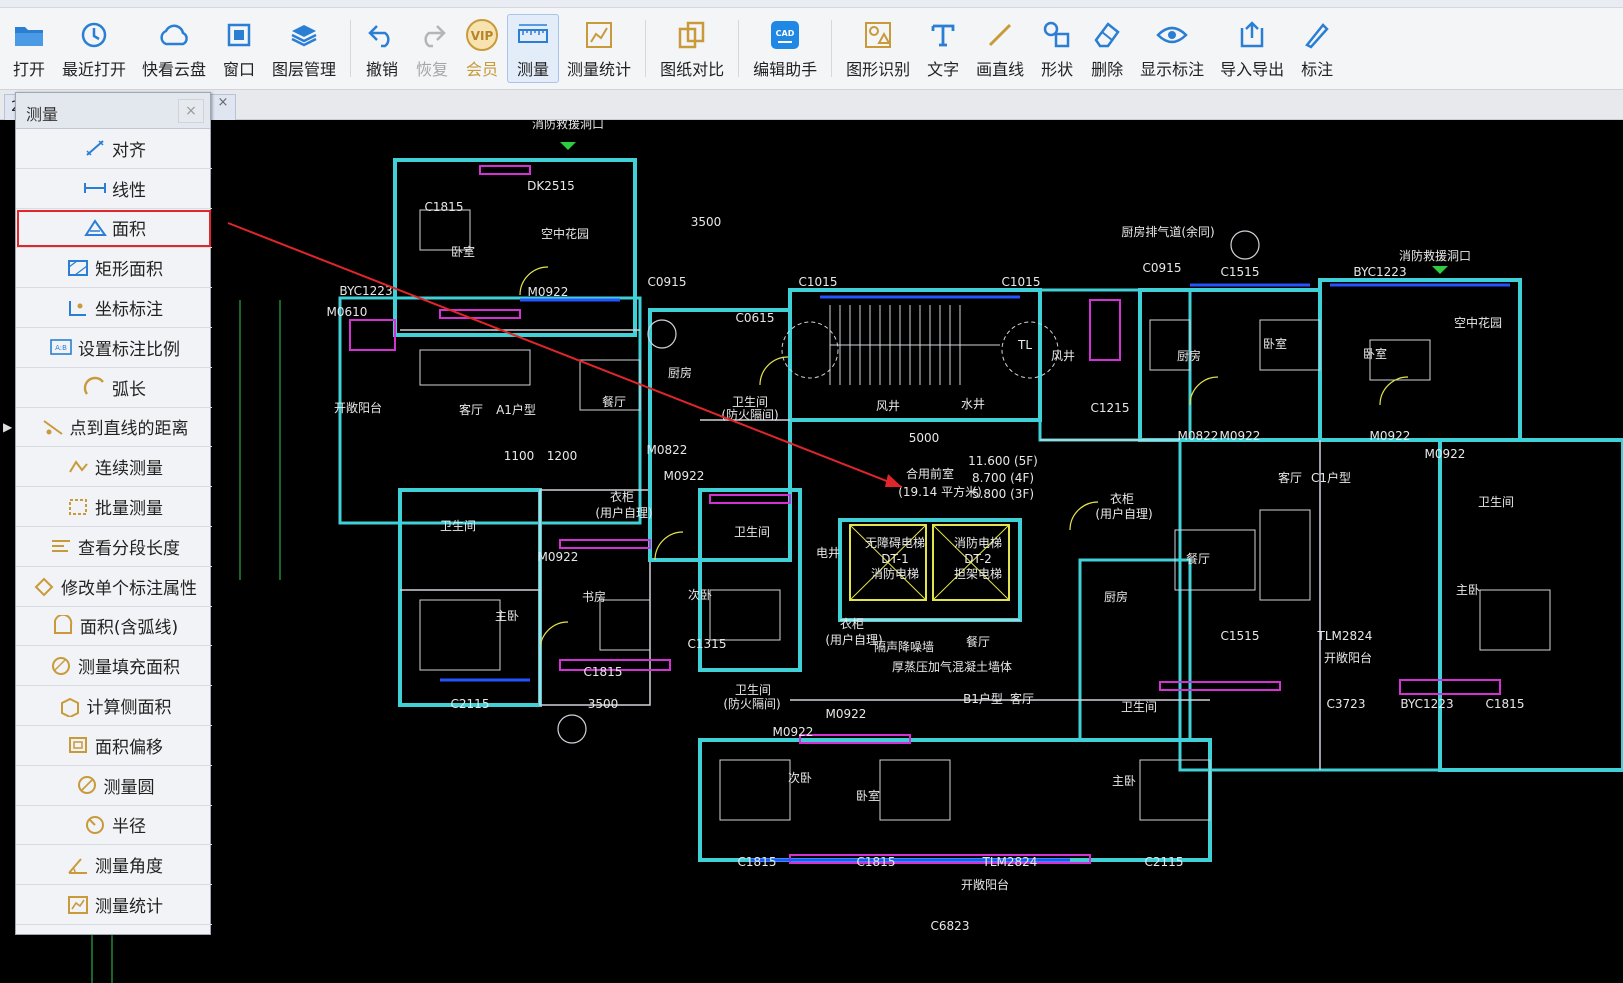 The height and width of the screenshot is (983, 1623). I want to click on text-button: 文字, so click(943, 48).